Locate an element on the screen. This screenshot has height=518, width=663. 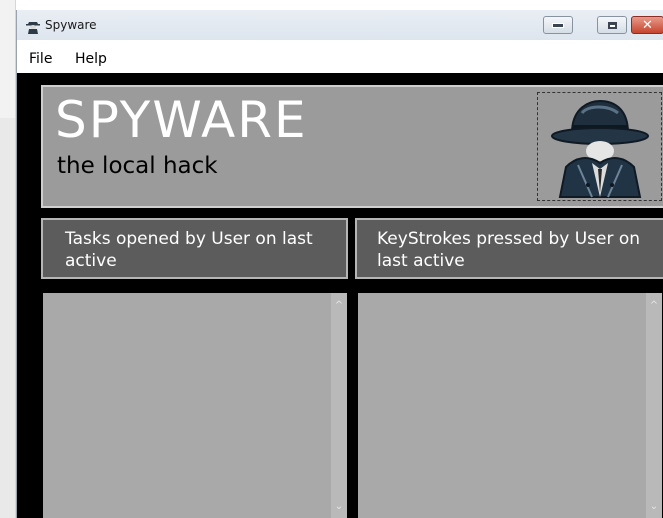
keystrokes-scrollbar: ^ ⌄ is located at coordinates (654, 405).